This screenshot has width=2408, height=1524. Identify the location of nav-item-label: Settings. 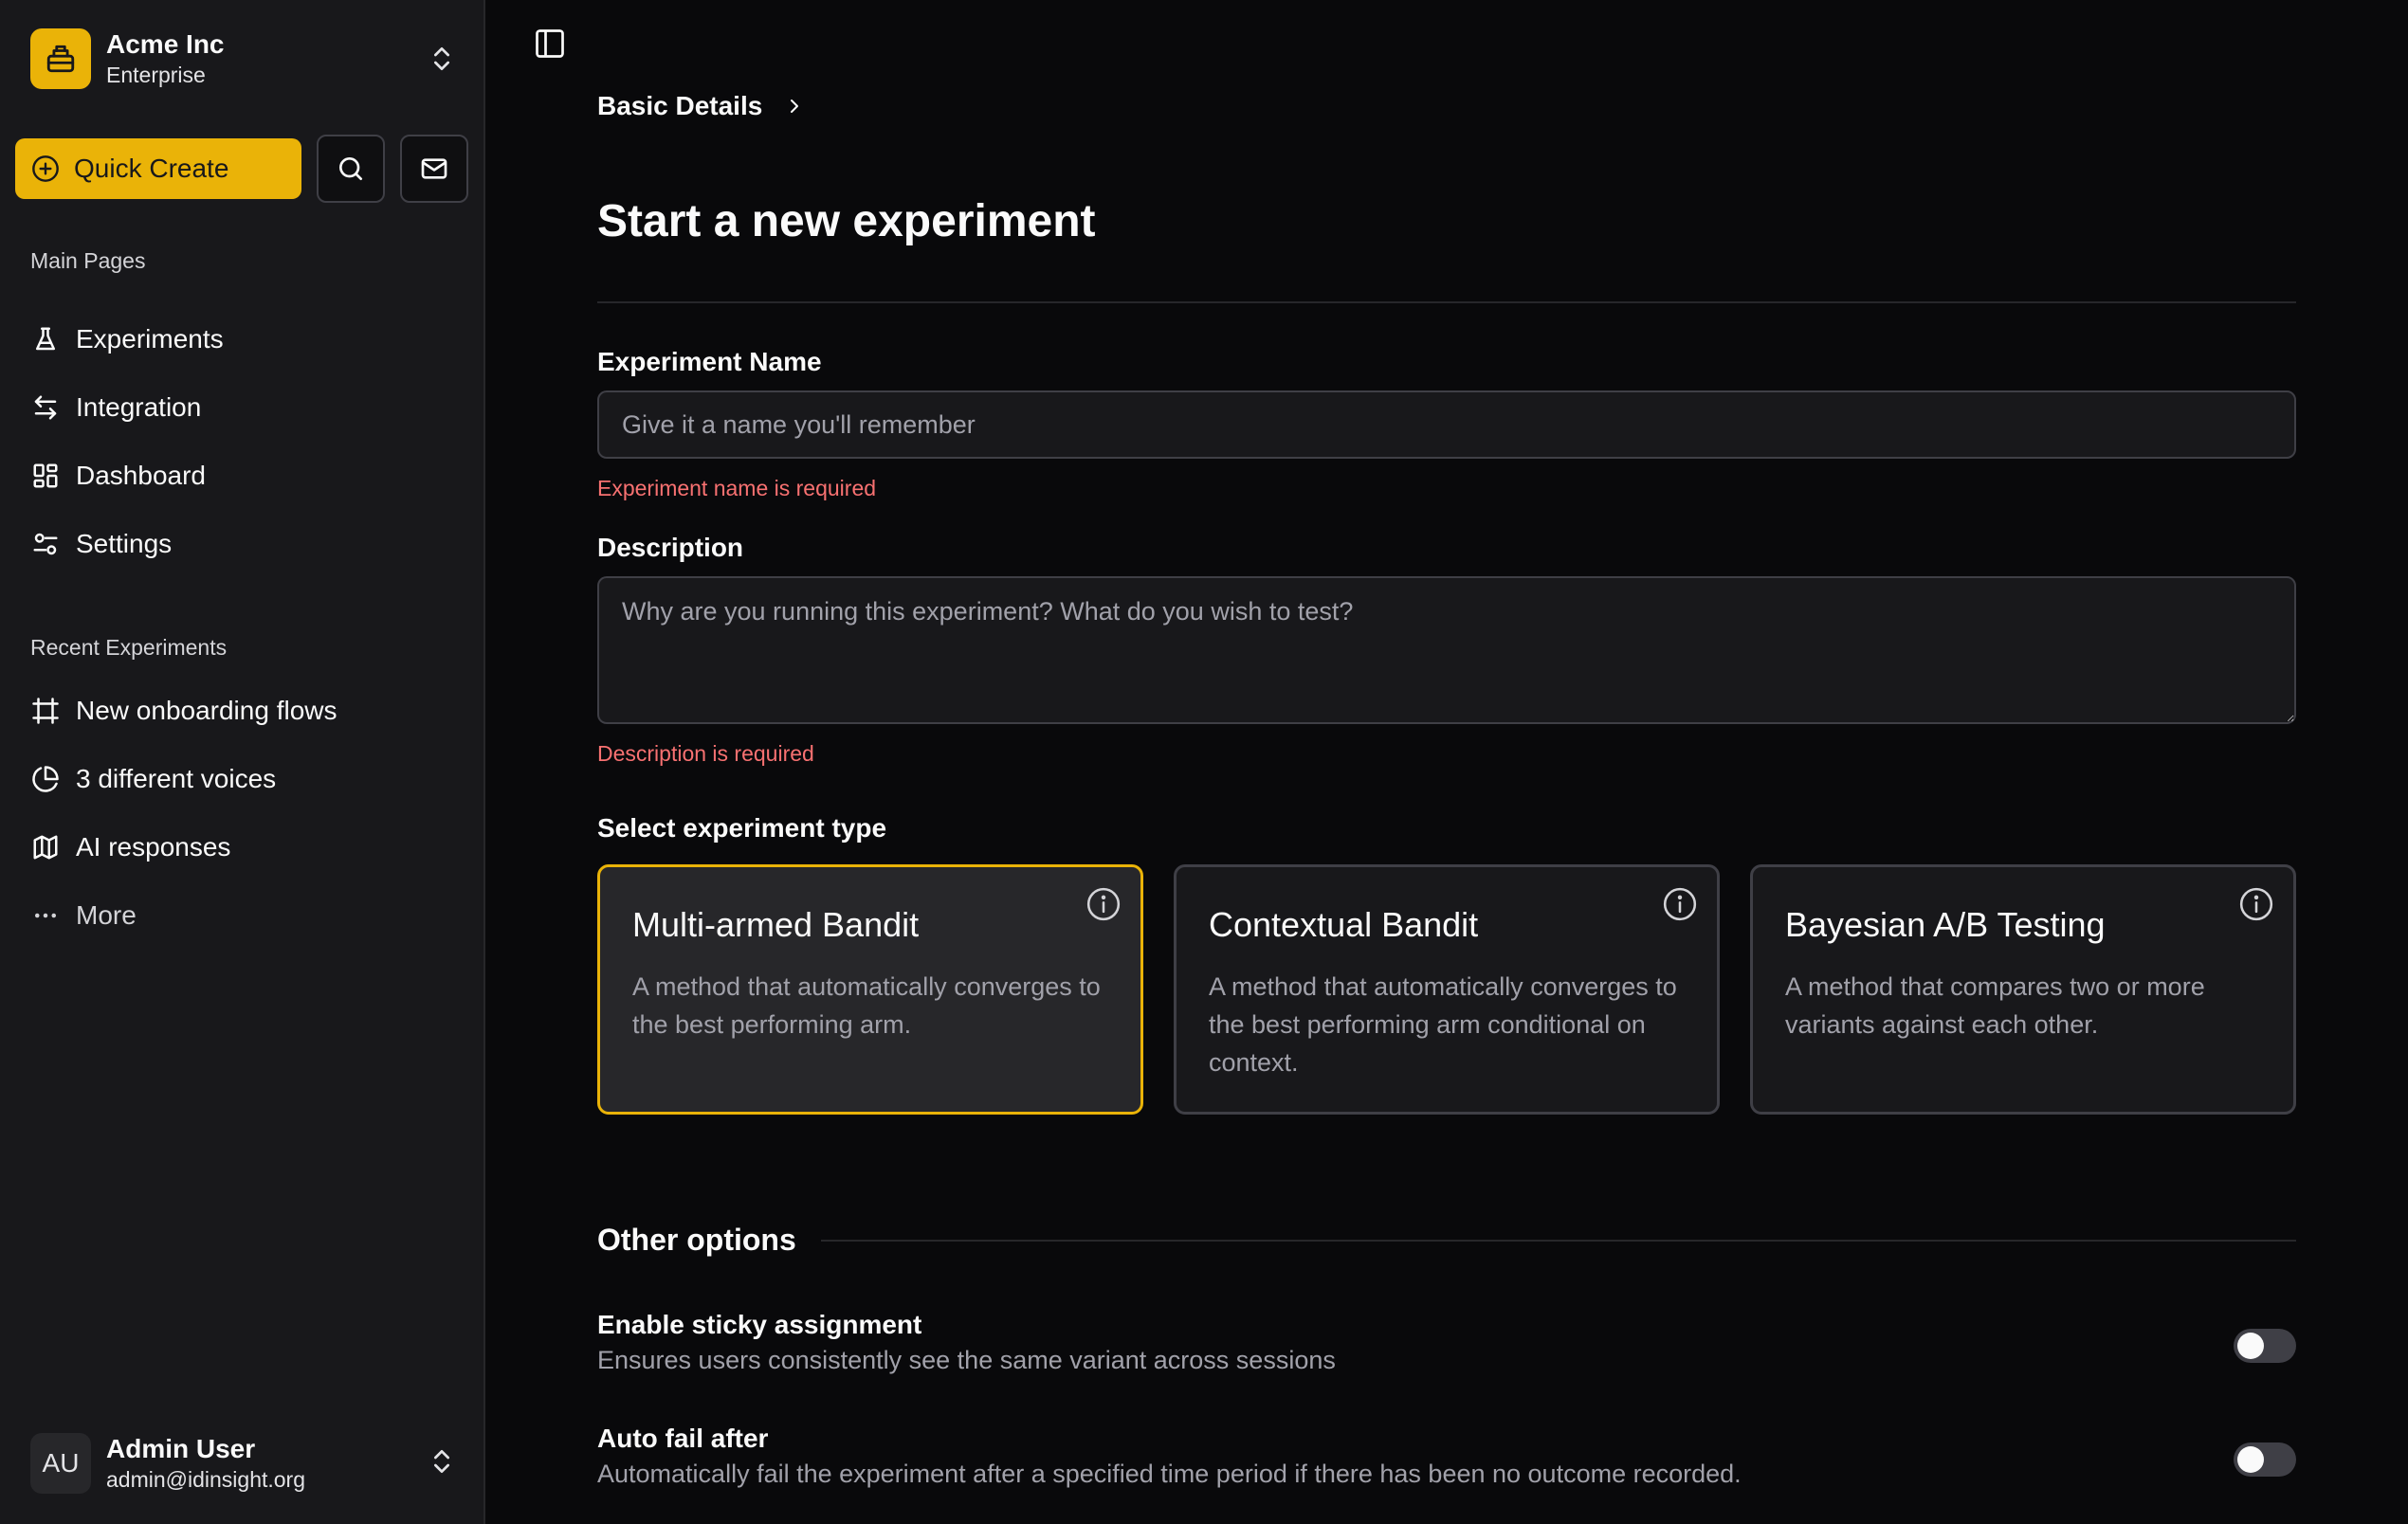
(124, 543).